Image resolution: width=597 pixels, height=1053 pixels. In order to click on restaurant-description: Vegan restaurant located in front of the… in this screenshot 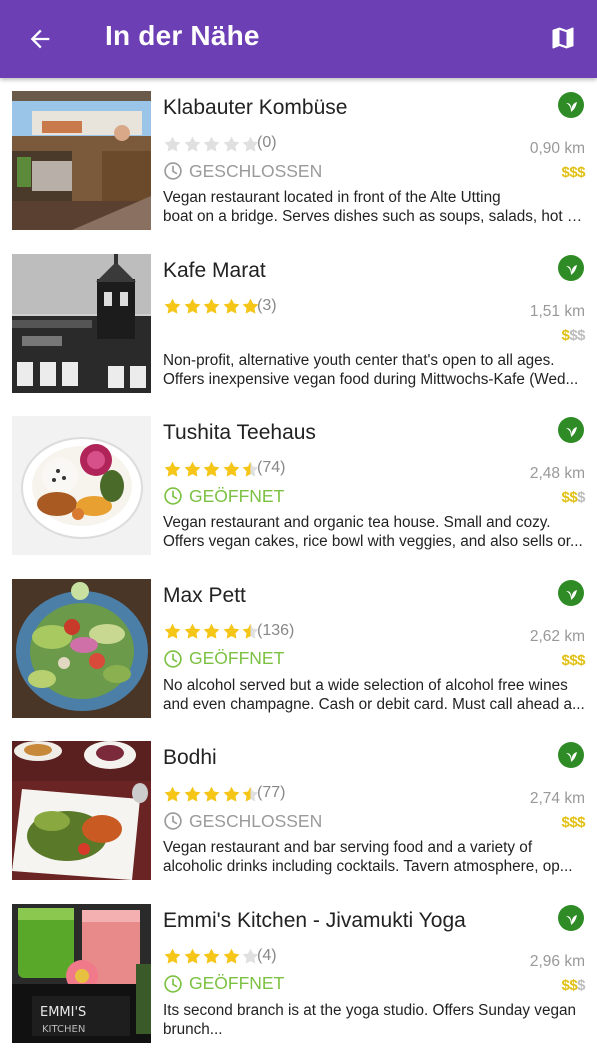, I will do `click(374, 207)`.